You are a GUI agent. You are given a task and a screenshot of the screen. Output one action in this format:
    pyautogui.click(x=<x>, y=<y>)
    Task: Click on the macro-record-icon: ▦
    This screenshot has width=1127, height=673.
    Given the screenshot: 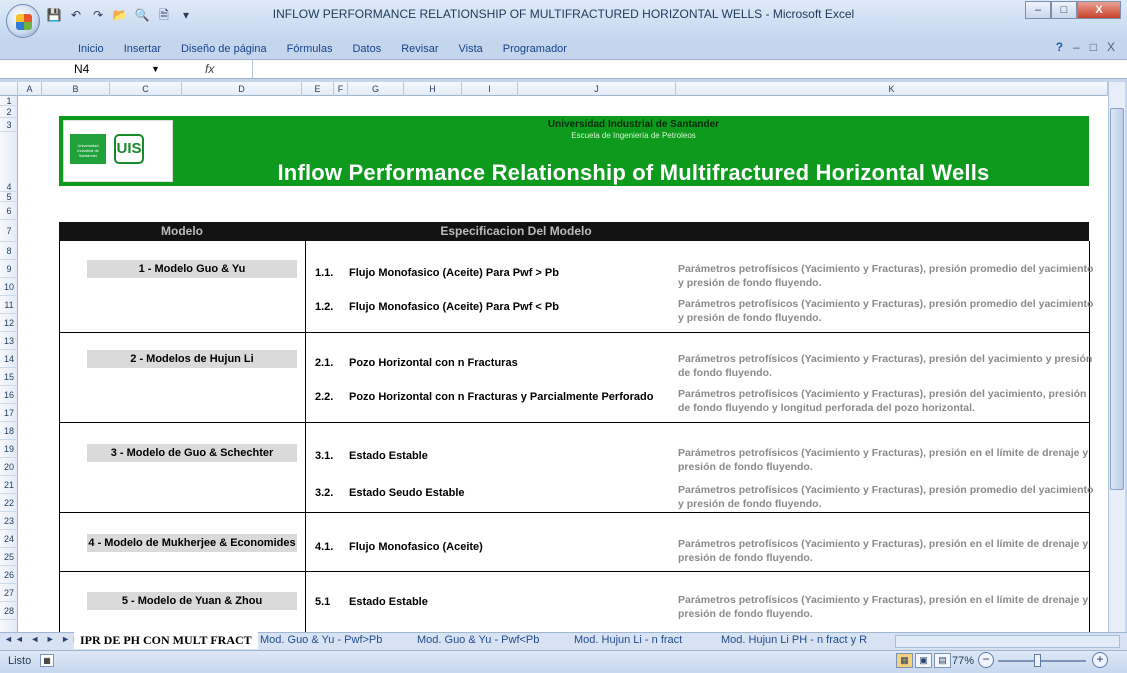 What is the action you would take?
    pyautogui.click(x=47, y=660)
    